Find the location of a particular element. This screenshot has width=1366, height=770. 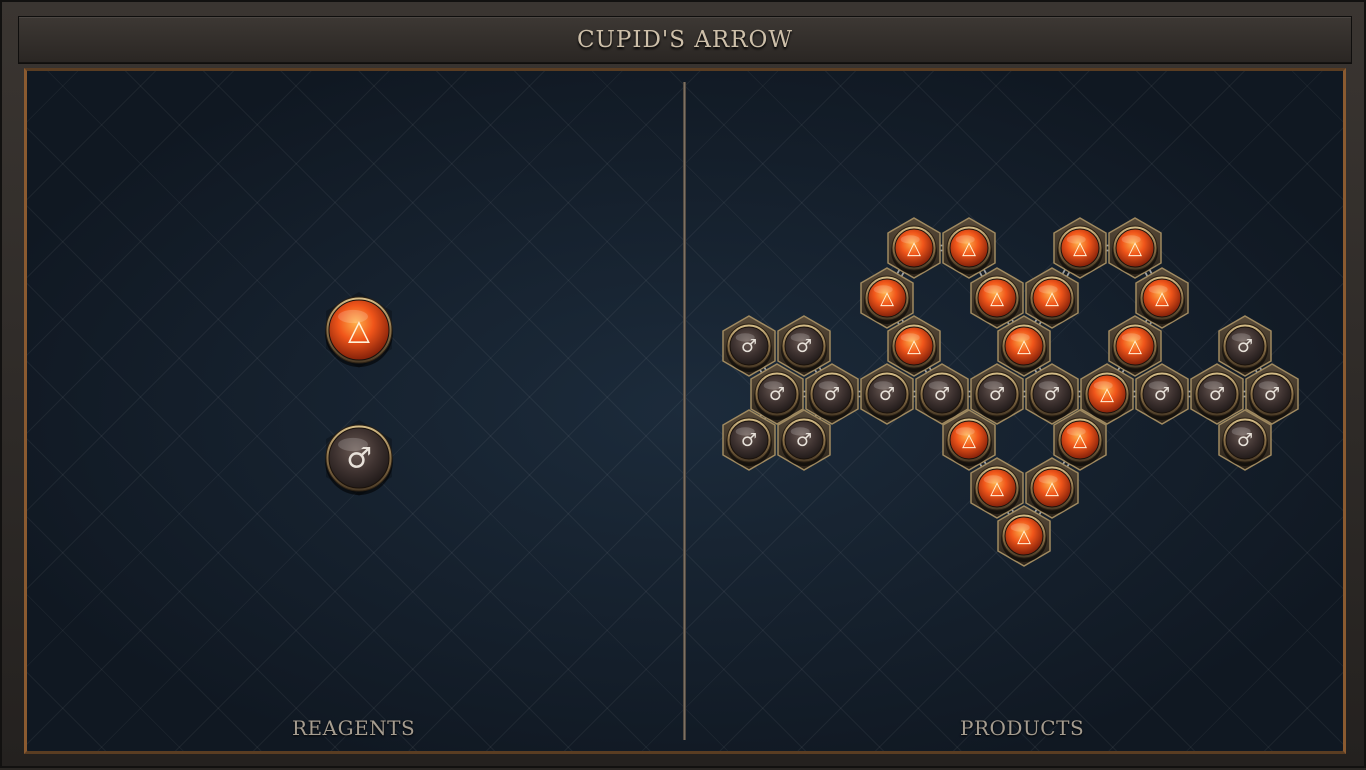

reagent-atom-iron: ♂ is located at coordinates (359, 459).